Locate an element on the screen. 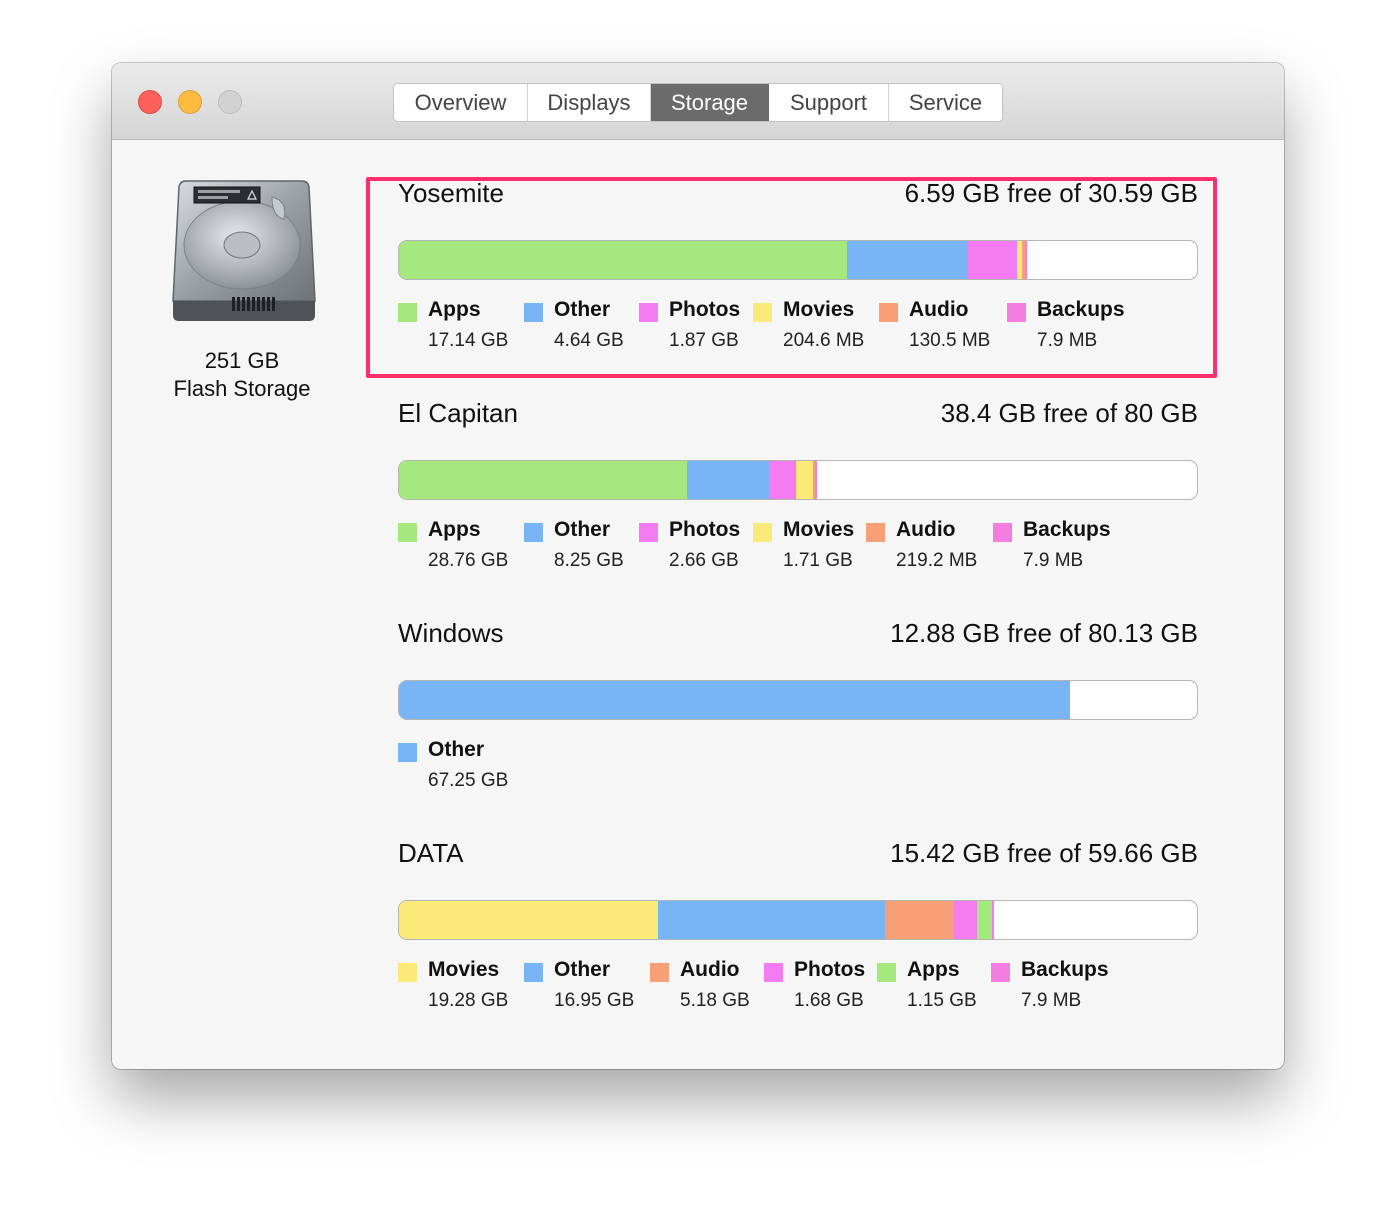  tab-support: Support is located at coordinates (829, 102).